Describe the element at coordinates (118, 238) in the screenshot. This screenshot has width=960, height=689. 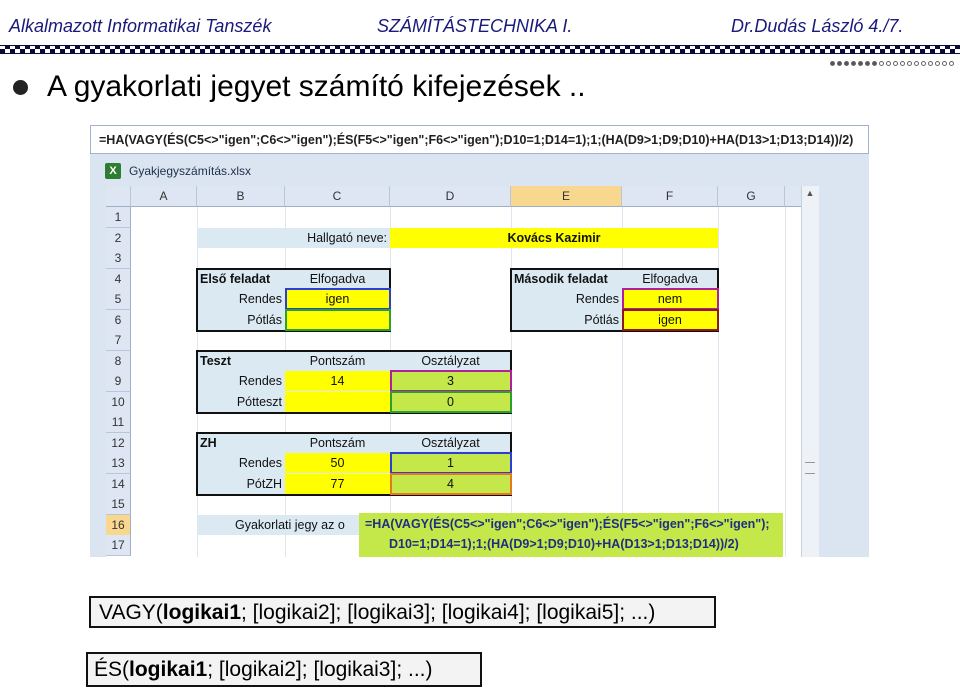
I see `row-header: 2` at that location.